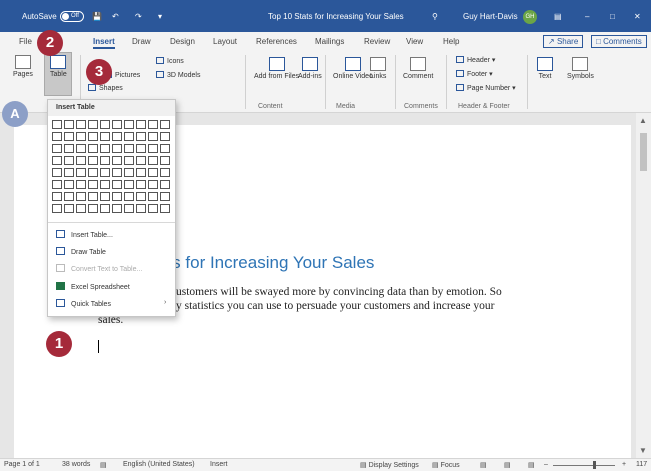 Image resolution: width=651 pixels, height=471 pixels. Describe the element at coordinates (530, 17) in the screenshot. I see `avatar: GH` at that location.